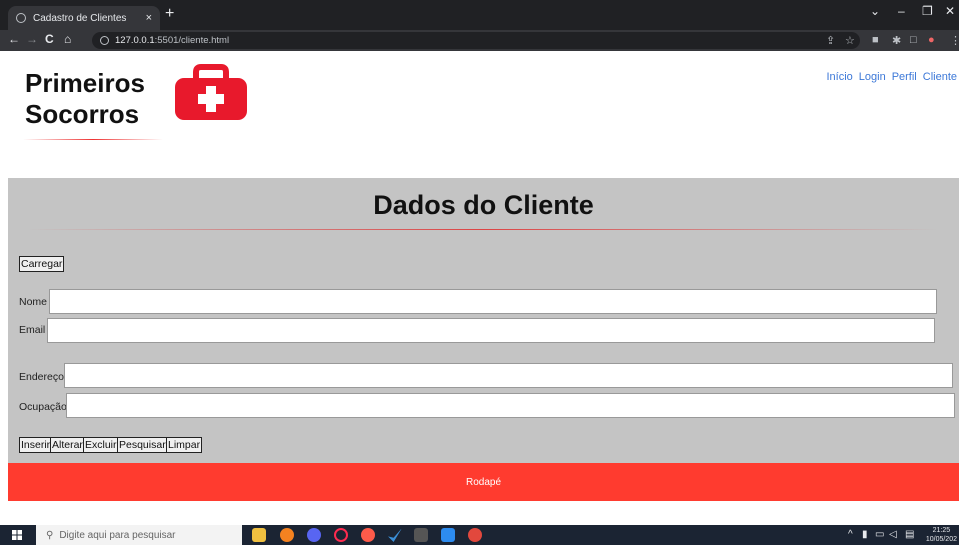  I want to click on restore-button: ❐, so click(927, 11).